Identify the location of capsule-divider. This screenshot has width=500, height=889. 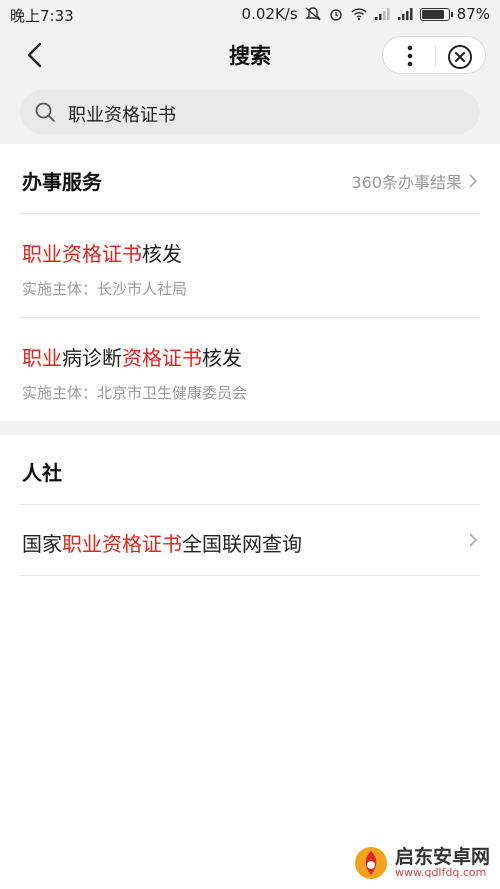
(435, 56).